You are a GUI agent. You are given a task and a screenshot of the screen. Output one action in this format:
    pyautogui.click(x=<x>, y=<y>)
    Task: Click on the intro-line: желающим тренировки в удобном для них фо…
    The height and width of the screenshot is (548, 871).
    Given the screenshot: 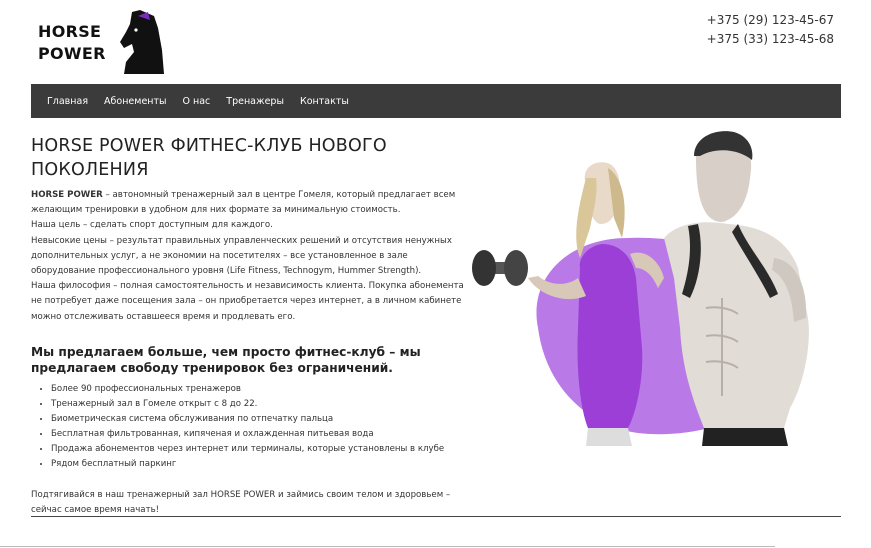 What is the action you would take?
    pyautogui.click(x=216, y=210)
    